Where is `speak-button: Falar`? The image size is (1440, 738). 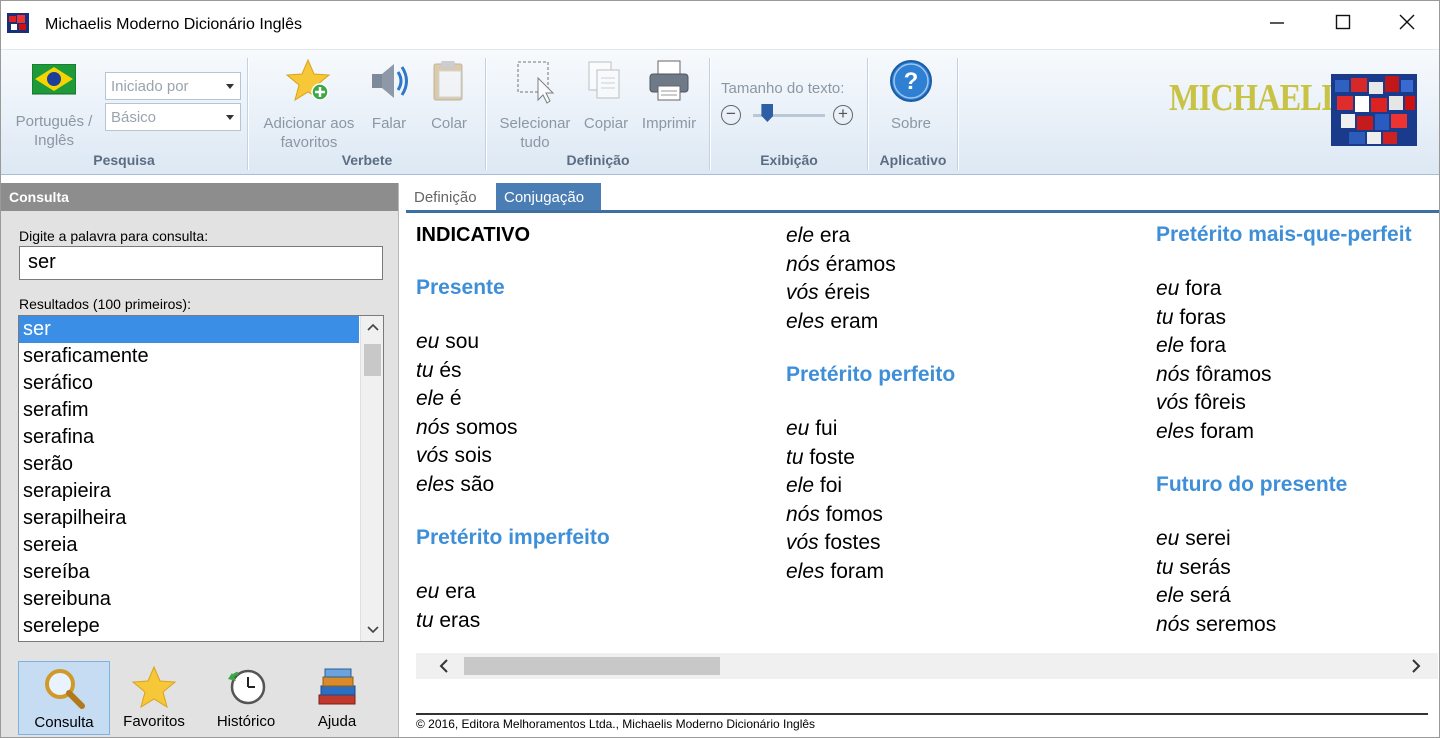
speak-button: Falar is located at coordinates (389, 101).